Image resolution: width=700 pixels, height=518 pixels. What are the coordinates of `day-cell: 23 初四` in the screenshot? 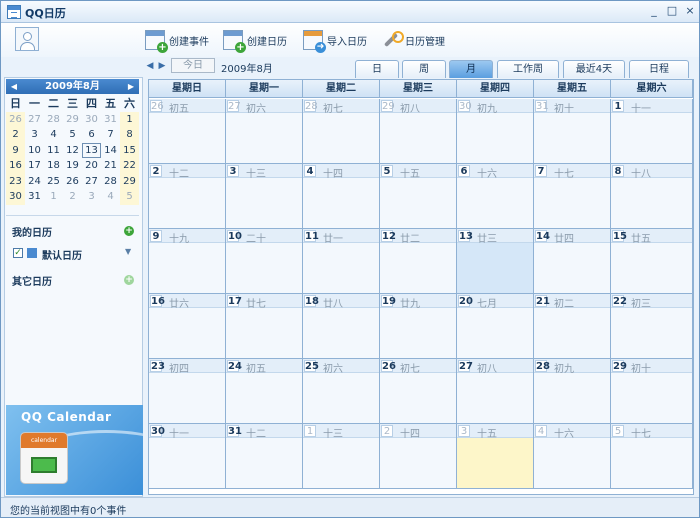 It's located at (187, 391).